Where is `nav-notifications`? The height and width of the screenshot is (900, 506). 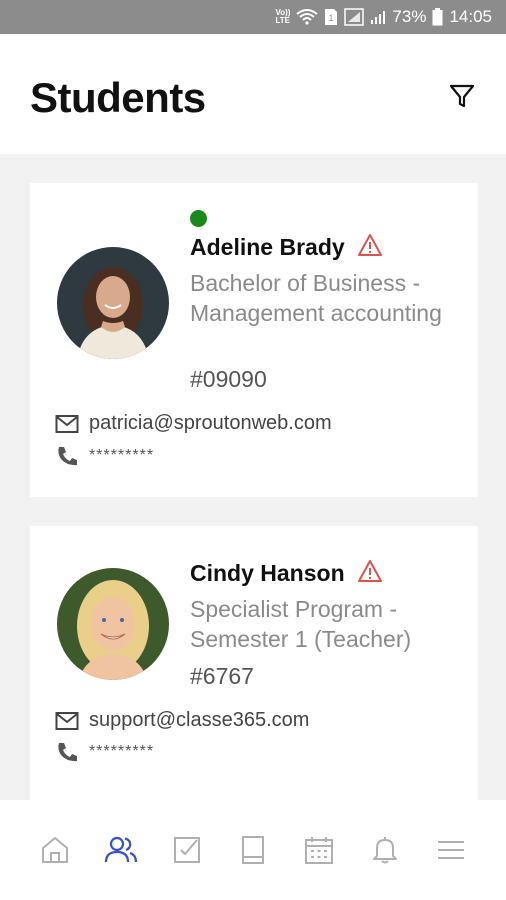 nav-notifications is located at coordinates (385, 850).